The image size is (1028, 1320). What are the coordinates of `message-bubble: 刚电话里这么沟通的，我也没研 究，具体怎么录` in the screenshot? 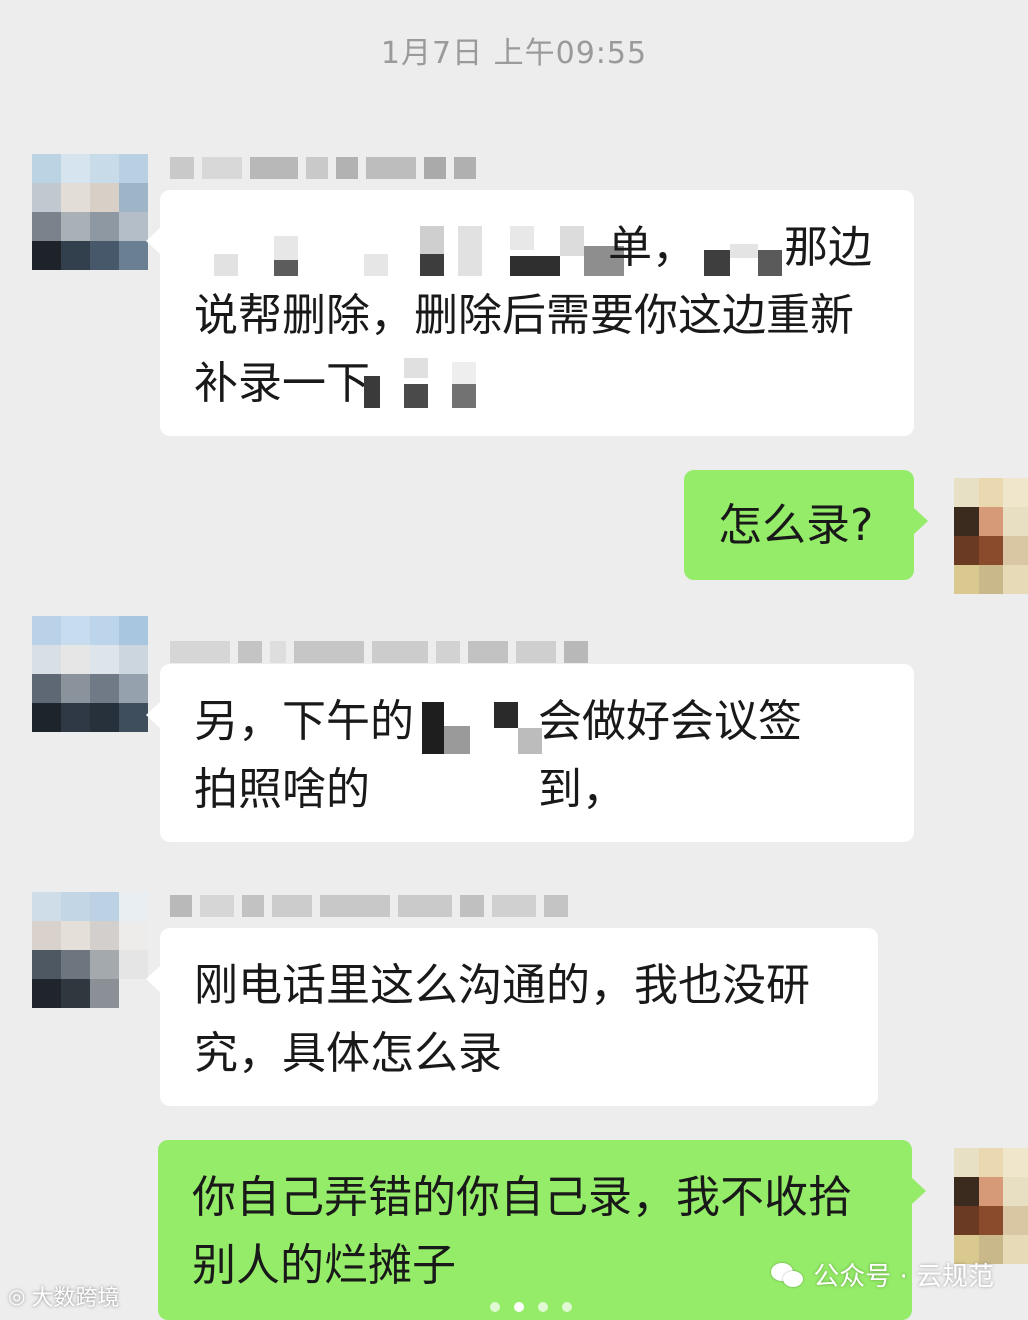 It's located at (512, 1017).